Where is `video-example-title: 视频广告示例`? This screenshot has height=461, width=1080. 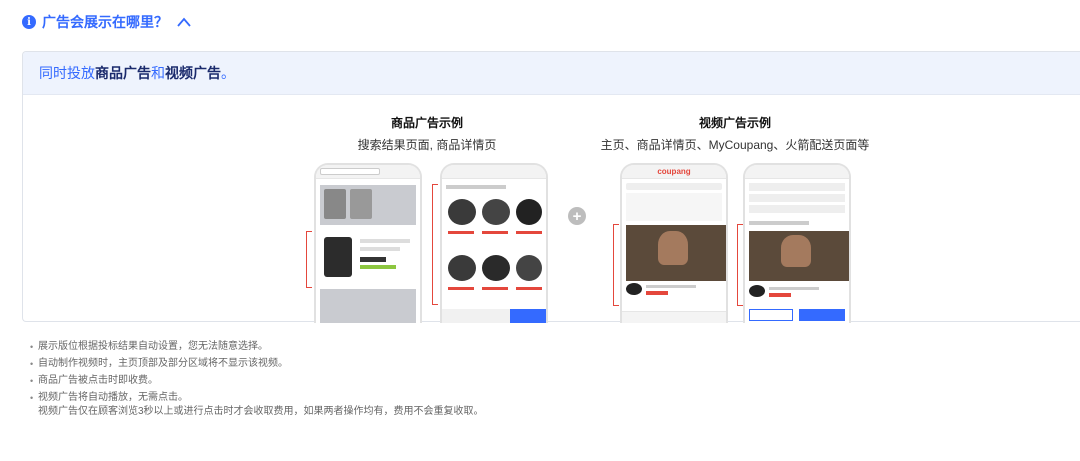
video-example-title: 视频广告示例 is located at coordinates (734, 123).